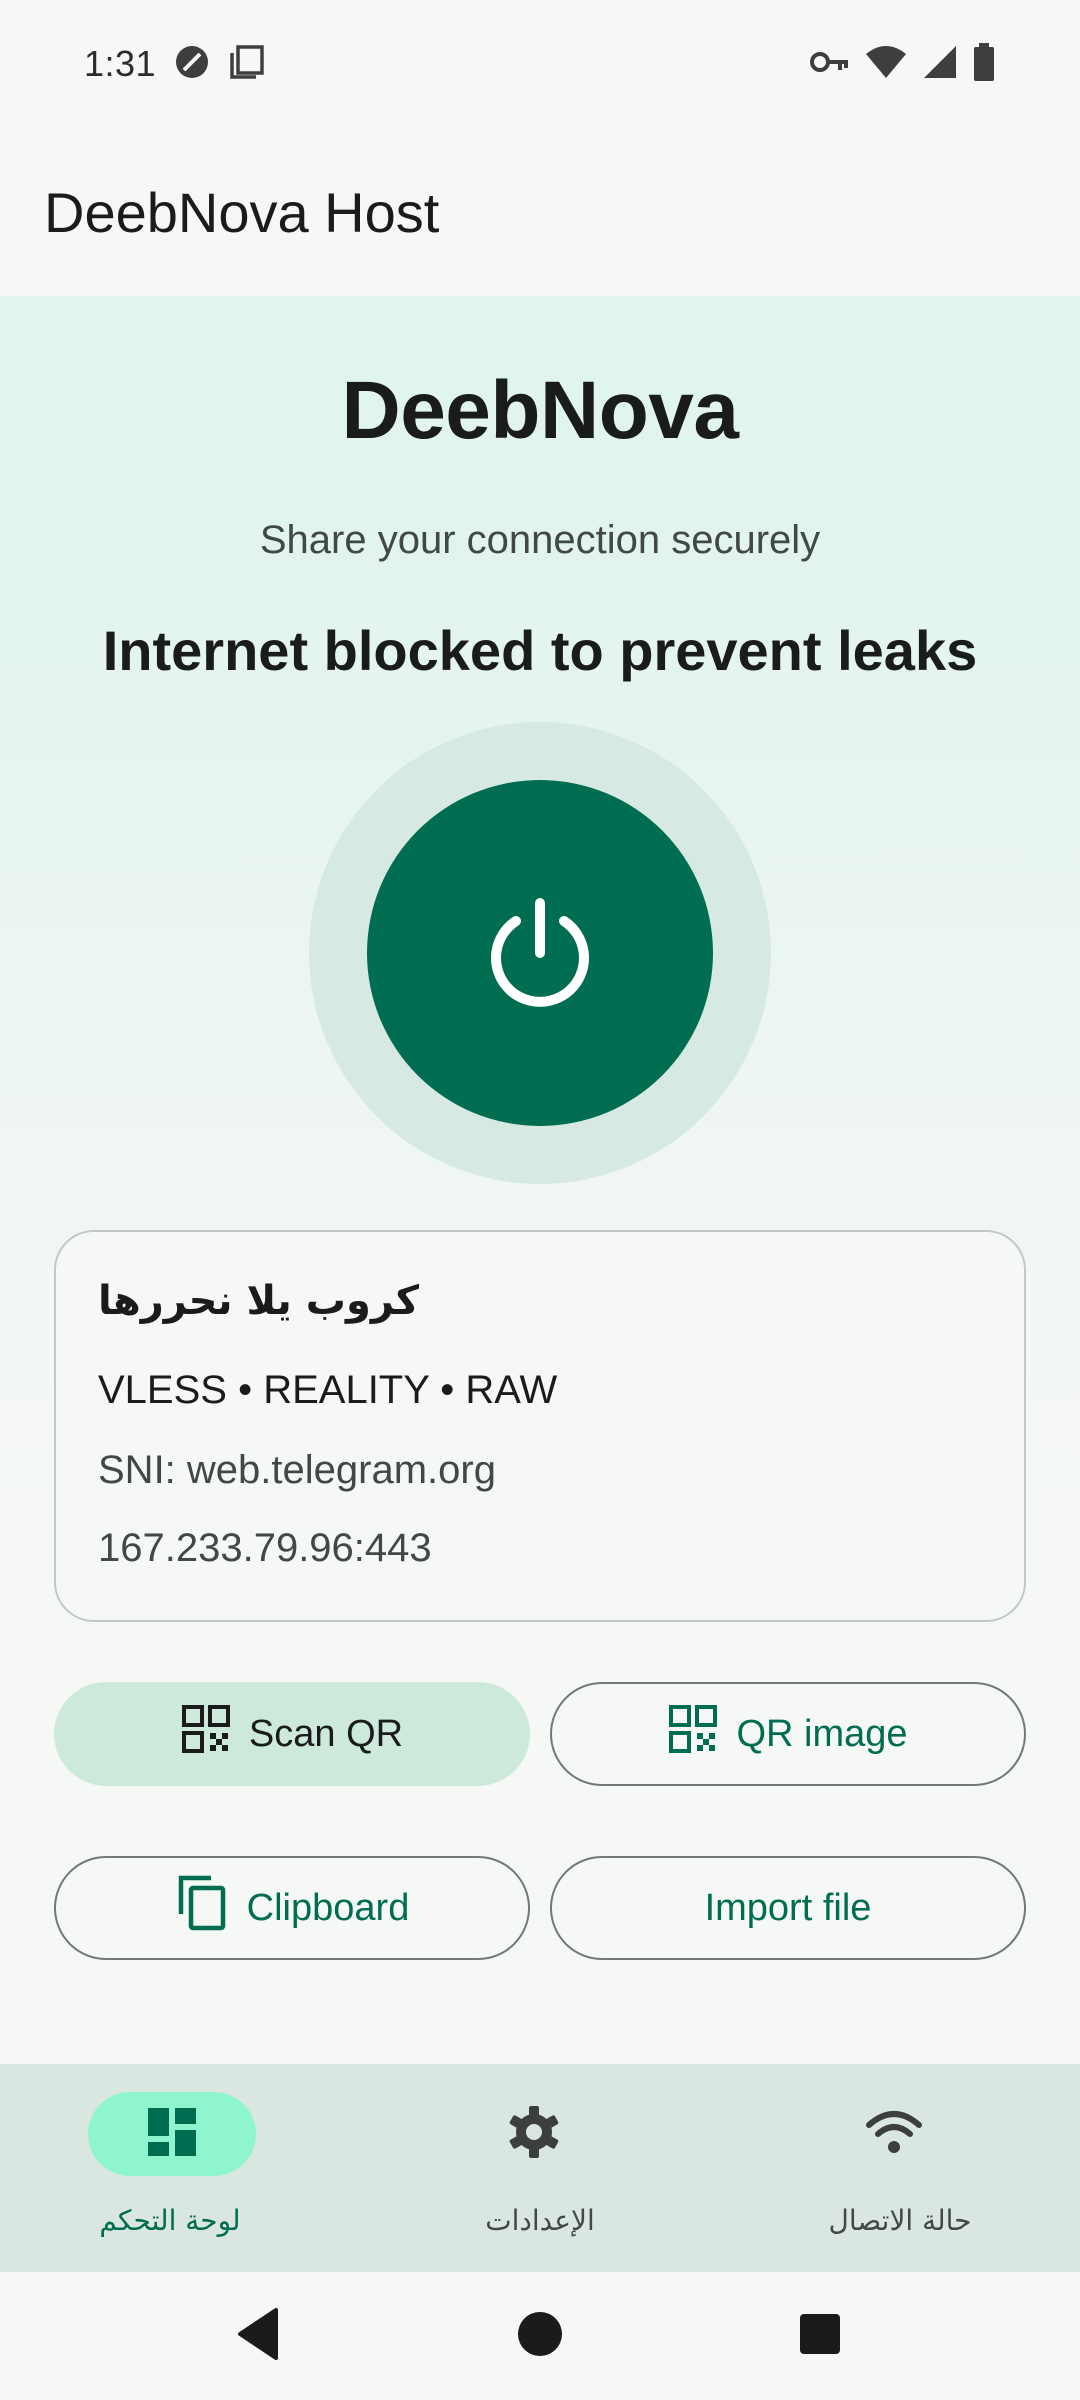 This screenshot has width=1080, height=2400. I want to click on nav-label-settings: الإعدادات, so click(540, 2220).